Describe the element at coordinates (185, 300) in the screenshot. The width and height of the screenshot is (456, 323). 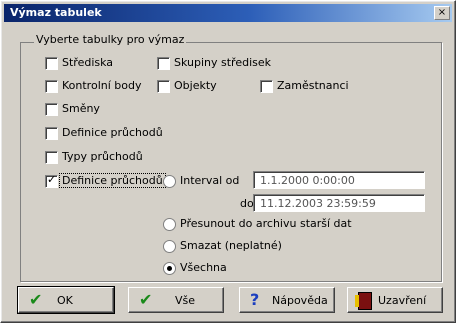
I see `select-all-button-label: Vše` at that location.